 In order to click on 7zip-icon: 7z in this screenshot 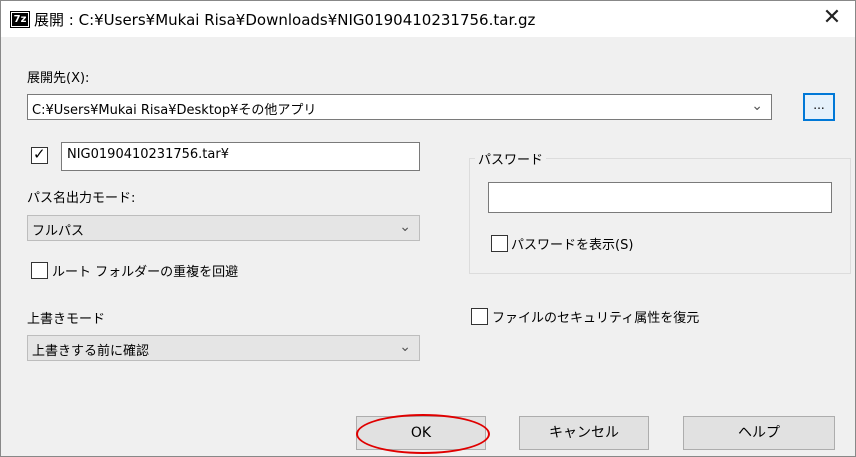, I will do `click(20, 19)`.